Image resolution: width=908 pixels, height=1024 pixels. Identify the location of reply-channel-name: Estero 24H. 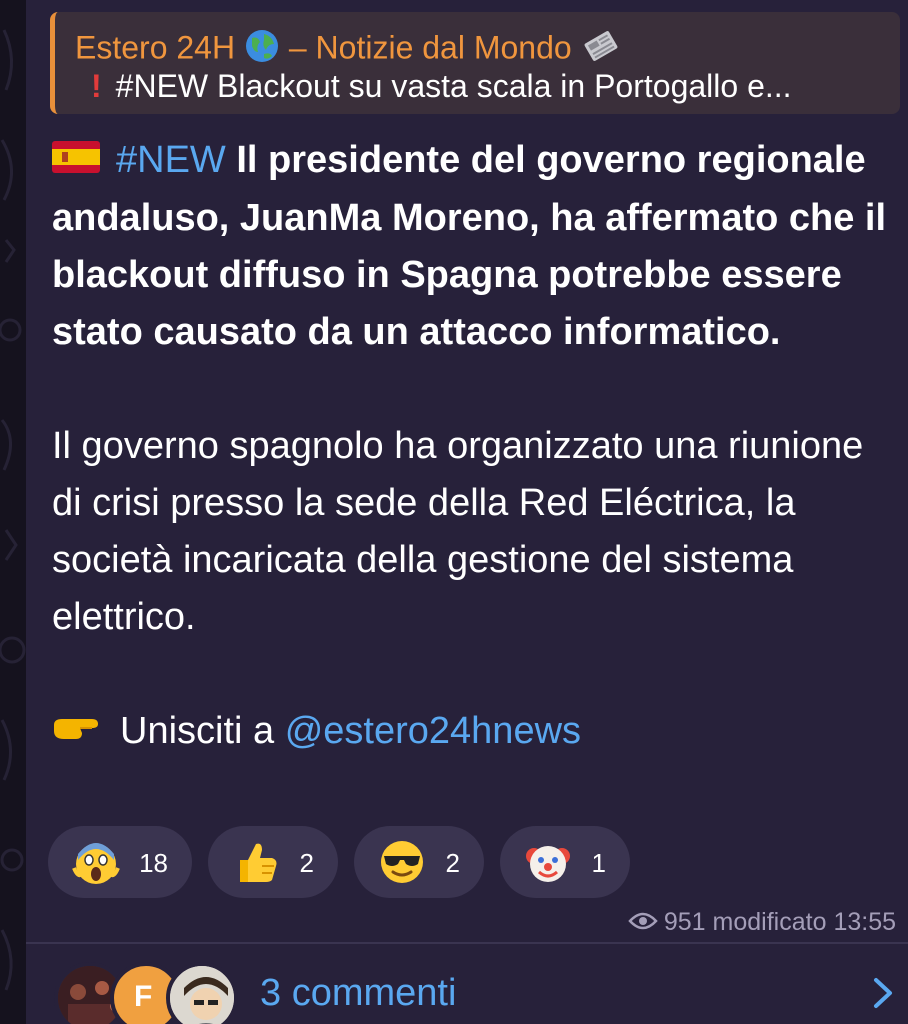
(155, 47).